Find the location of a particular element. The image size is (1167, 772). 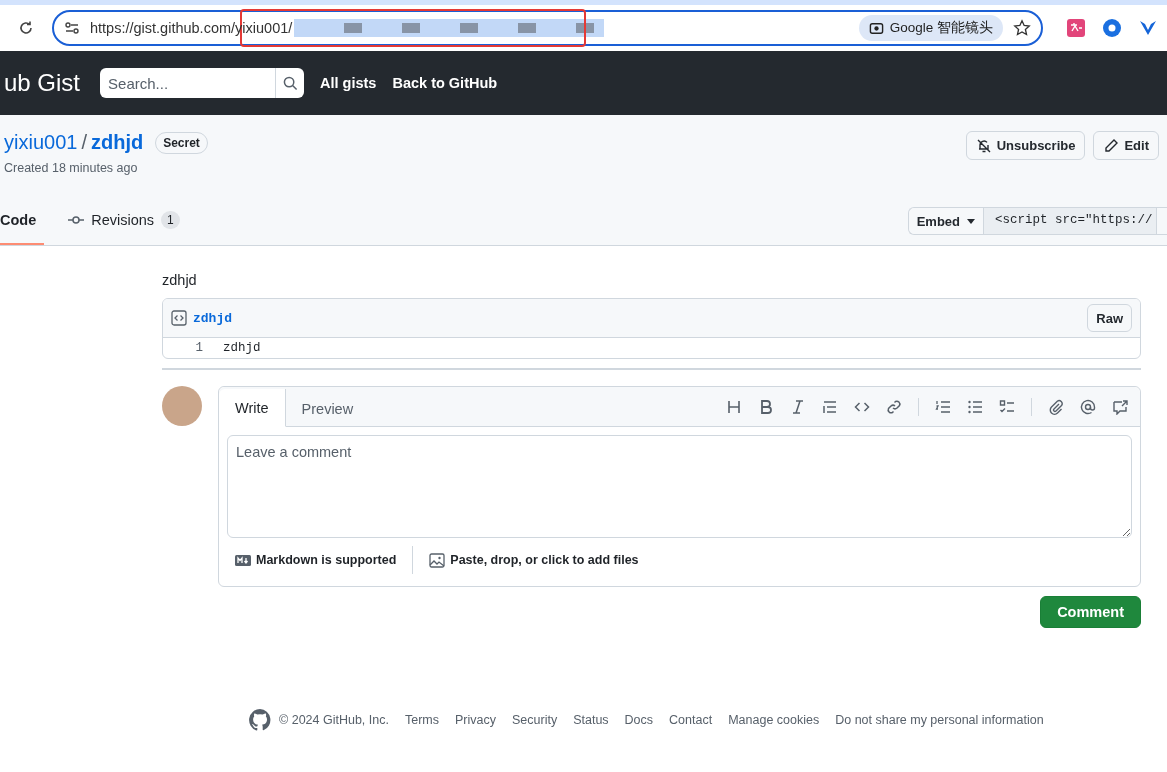

footer-link: Manage cookies is located at coordinates (774, 720).